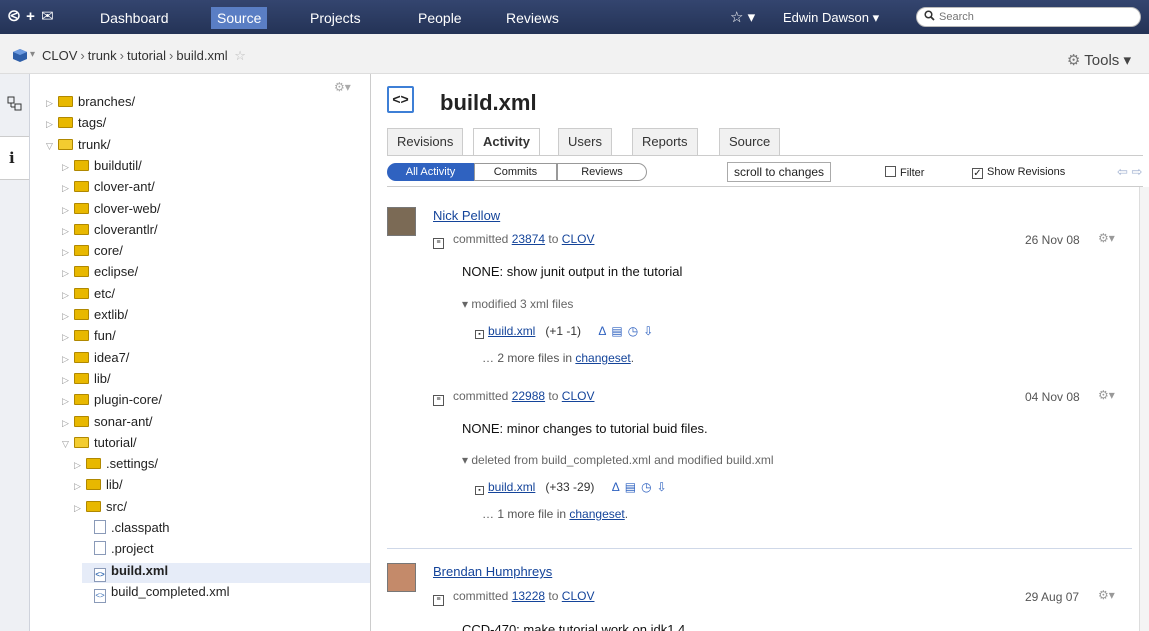 The height and width of the screenshot is (631, 1149). What do you see at coordinates (88, 296) in the screenshot?
I see `tree-item: ▷ etc/` at bounding box center [88, 296].